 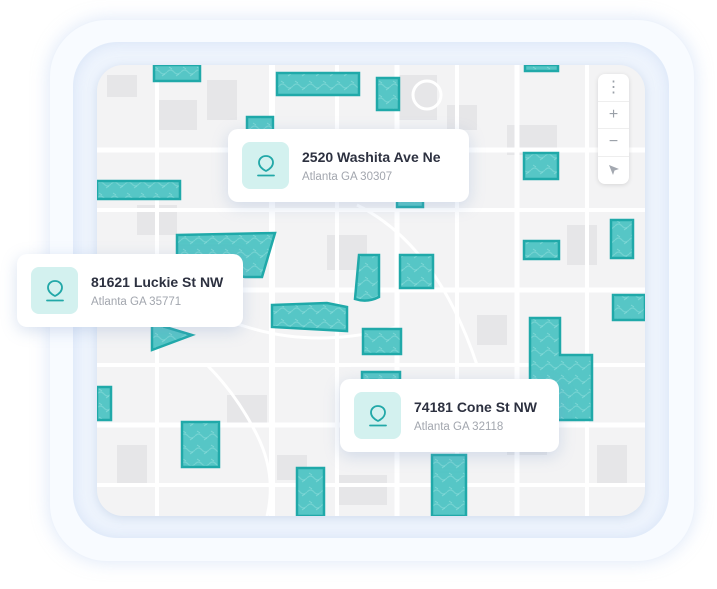 I want to click on card-text: 81621 Luckie St NW Atlanta GA 35771, so click(x=157, y=290).